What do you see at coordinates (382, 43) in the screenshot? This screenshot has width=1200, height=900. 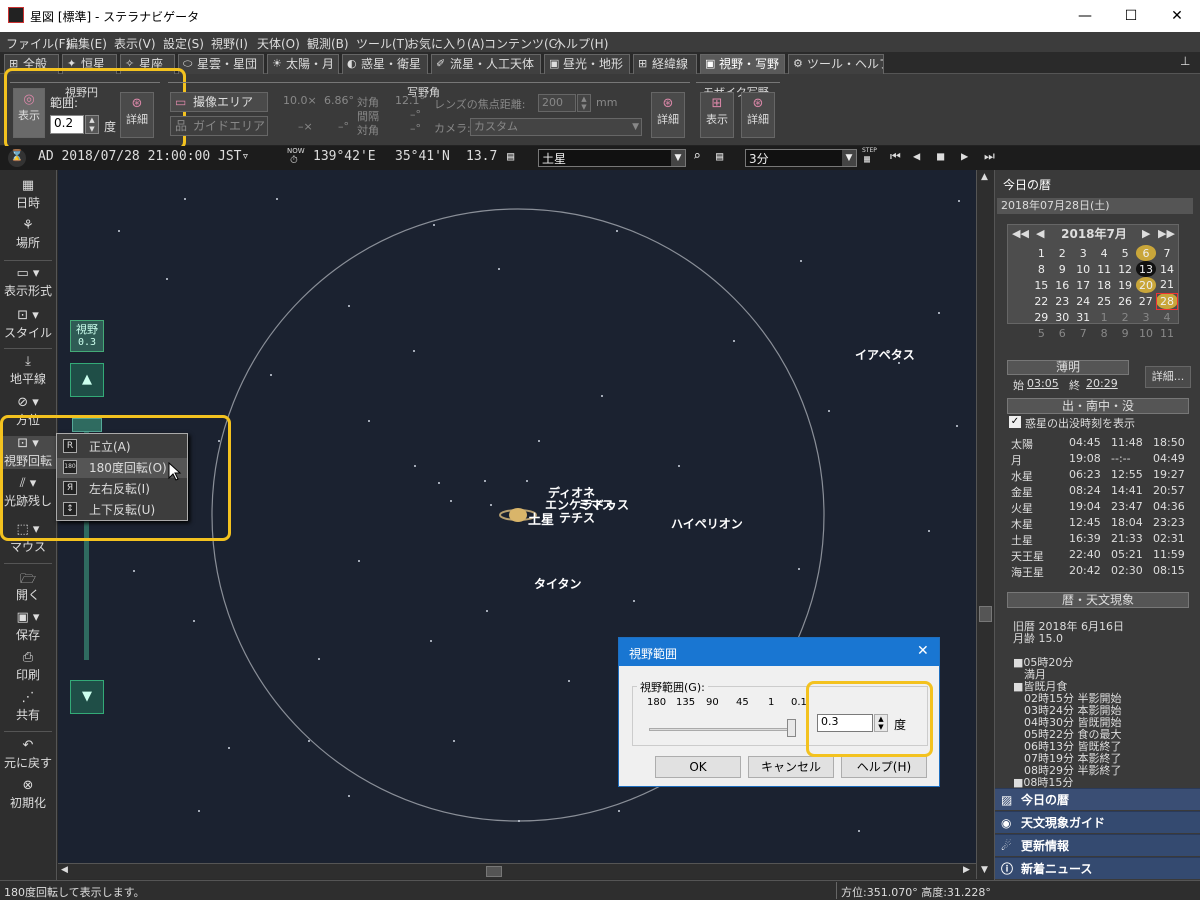 I see `menu-tools: ツール(T)` at bounding box center [382, 43].